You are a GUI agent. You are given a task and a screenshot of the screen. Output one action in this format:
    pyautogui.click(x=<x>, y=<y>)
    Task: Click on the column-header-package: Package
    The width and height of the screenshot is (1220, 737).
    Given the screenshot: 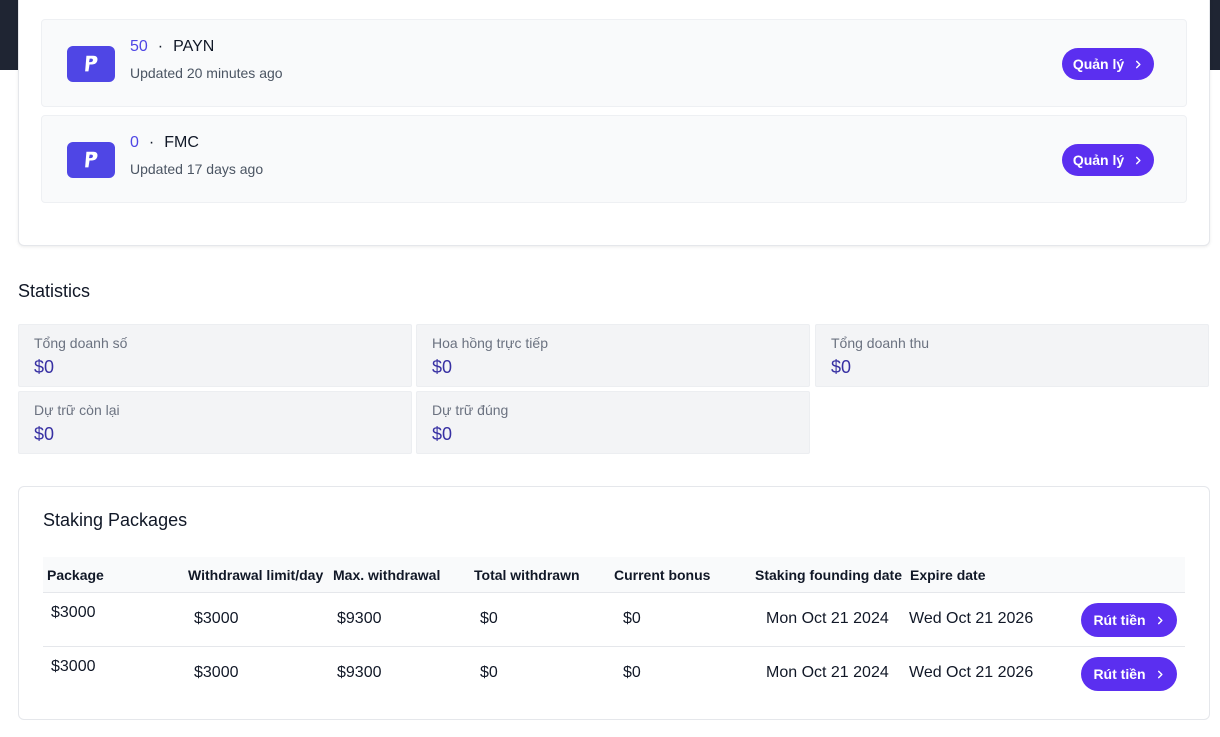 What is the action you would take?
    pyautogui.click(x=75, y=575)
    